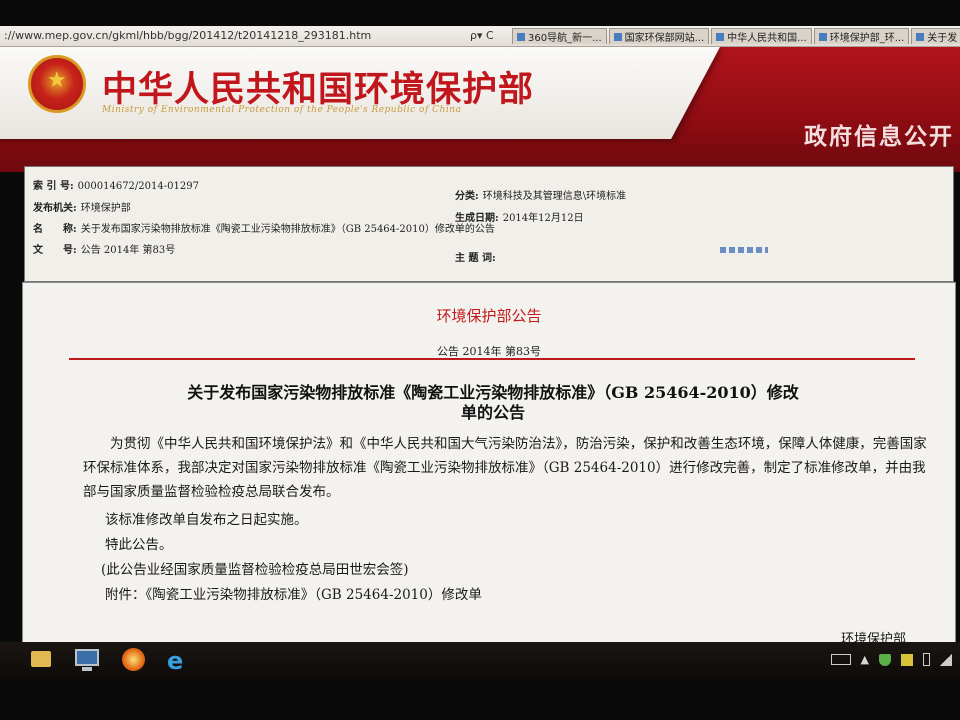 The height and width of the screenshot is (720, 960). I want to click on meta-category: 分类: 环境科技及其管理信息\环境标准, so click(540, 194).